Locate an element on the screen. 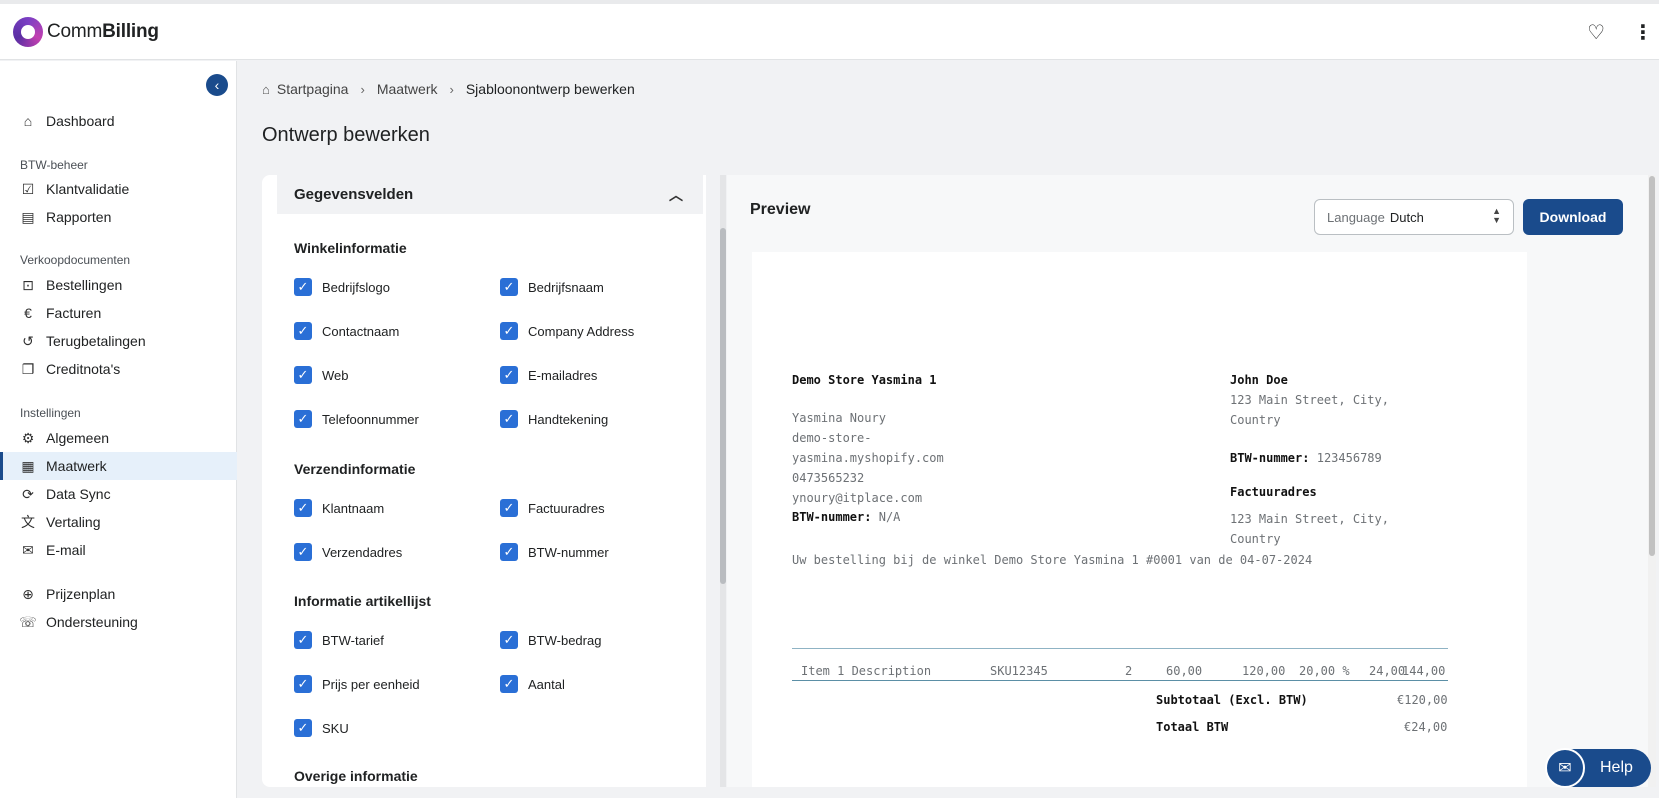 The width and height of the screenshot is (1659, 798). app-header: CommBilling ♡ ⋮ is located at coordinates (829, 32).